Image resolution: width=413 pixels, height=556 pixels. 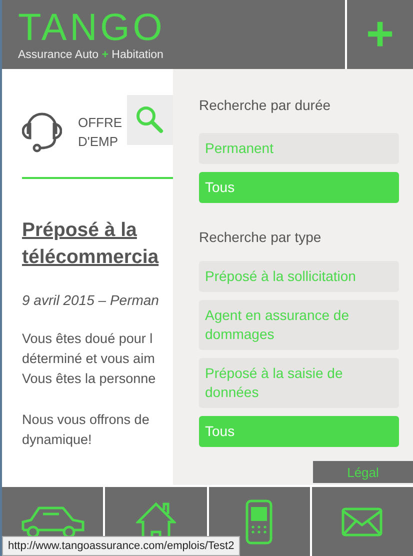 What do you see at coordinates (299, 148) in the screenshot?
I see `filter-option: Permanent` at bounding box center [299, 148].